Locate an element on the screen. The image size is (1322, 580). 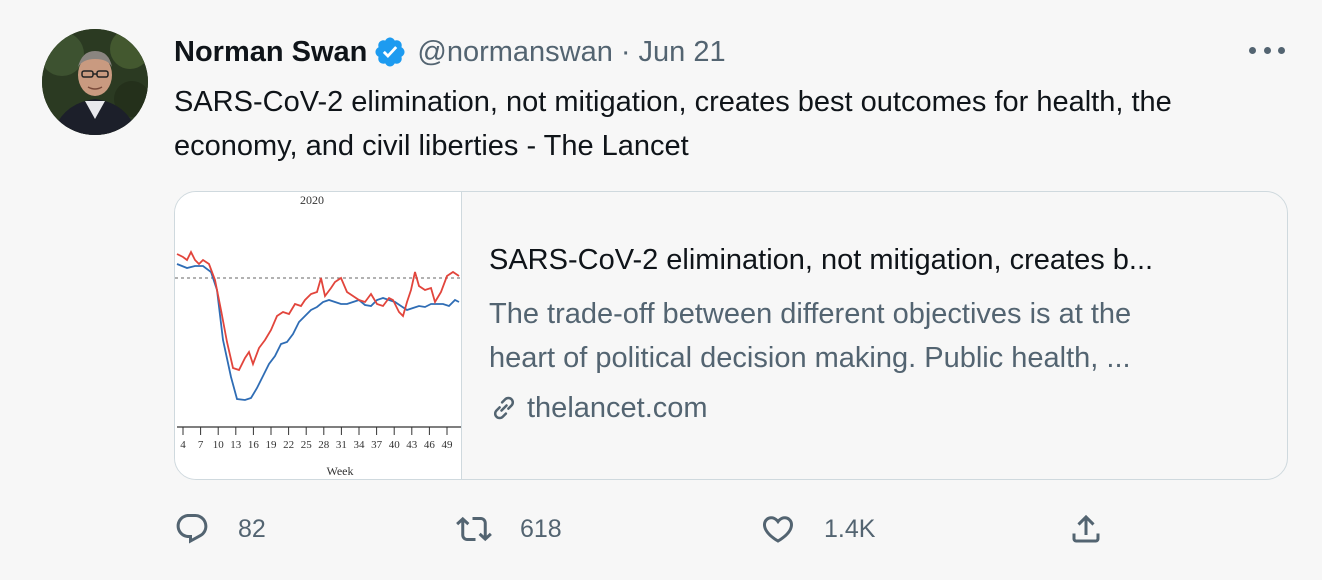
avatar-image is located at coordinates (95, 82).